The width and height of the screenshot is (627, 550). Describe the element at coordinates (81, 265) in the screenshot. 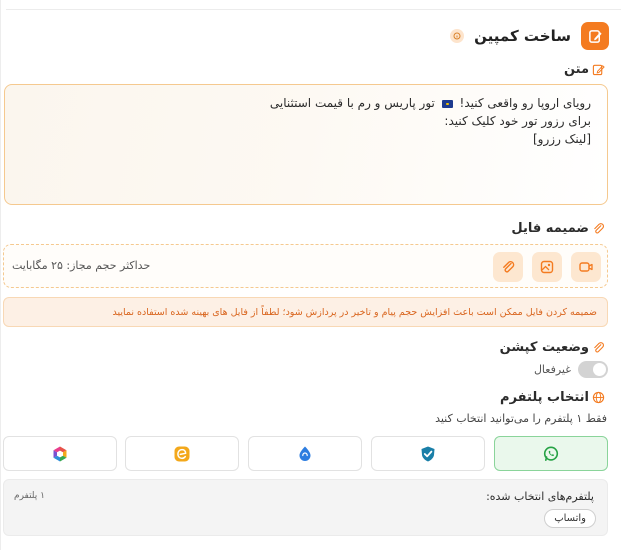

I see `max-size-note: حداکثر حجم مجاز: ۲۵ مگابایت` at that location.